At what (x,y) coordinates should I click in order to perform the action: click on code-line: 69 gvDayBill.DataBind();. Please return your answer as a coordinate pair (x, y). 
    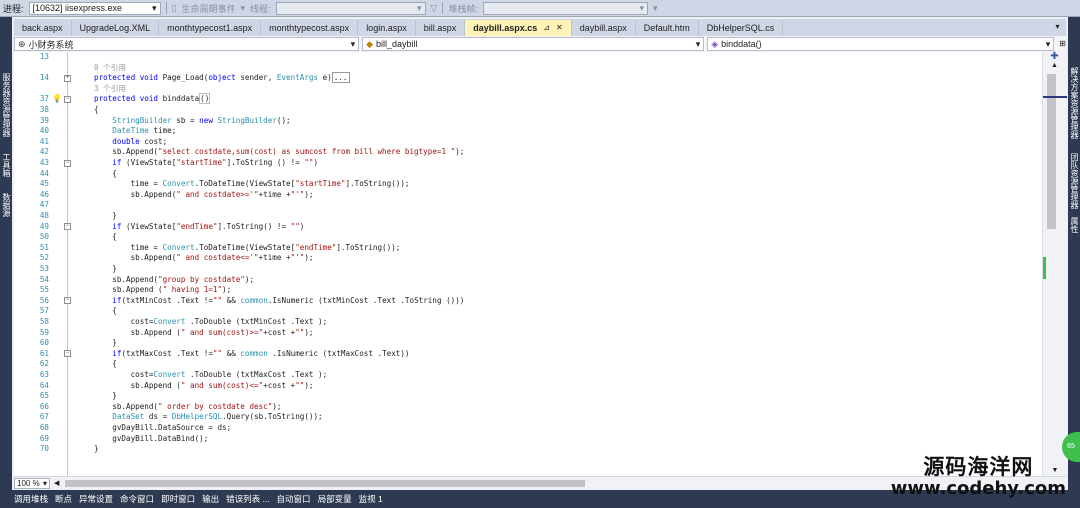
    Looking at the image, I should click on (528, 439).